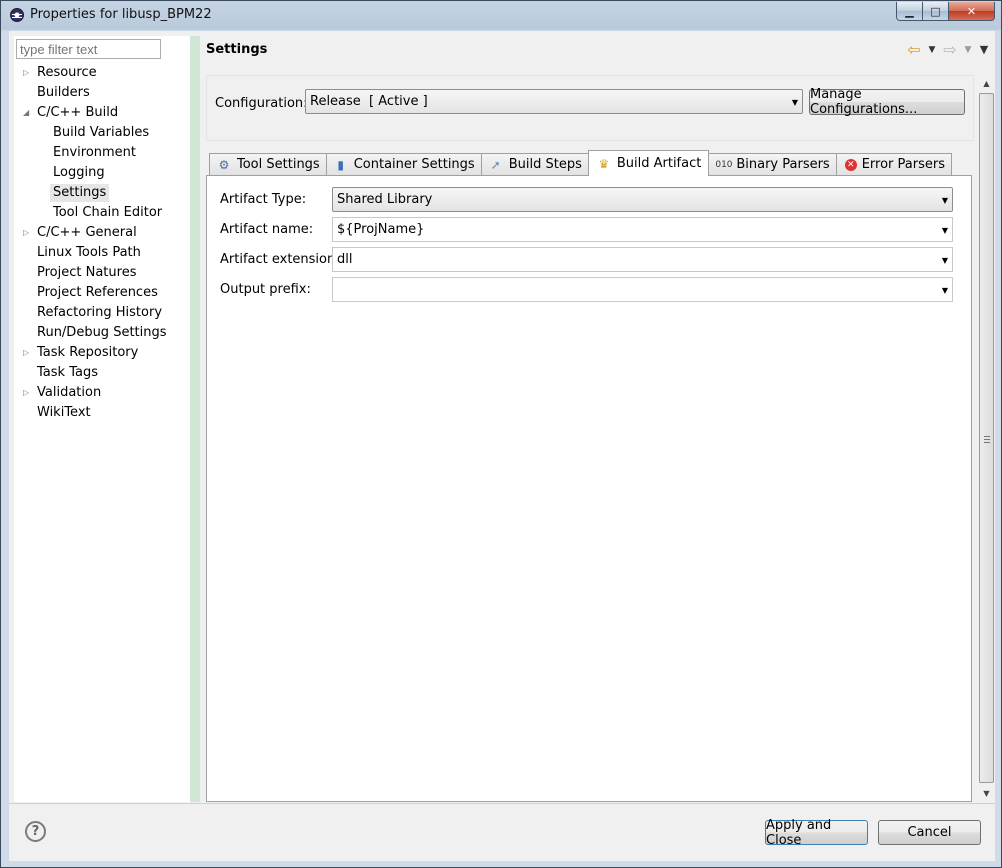  Describe the element at coordinates (102, 213) in the screenshot. I see `sidebar-item-tool-chain-editor: Tool Chain Editor` at that location.